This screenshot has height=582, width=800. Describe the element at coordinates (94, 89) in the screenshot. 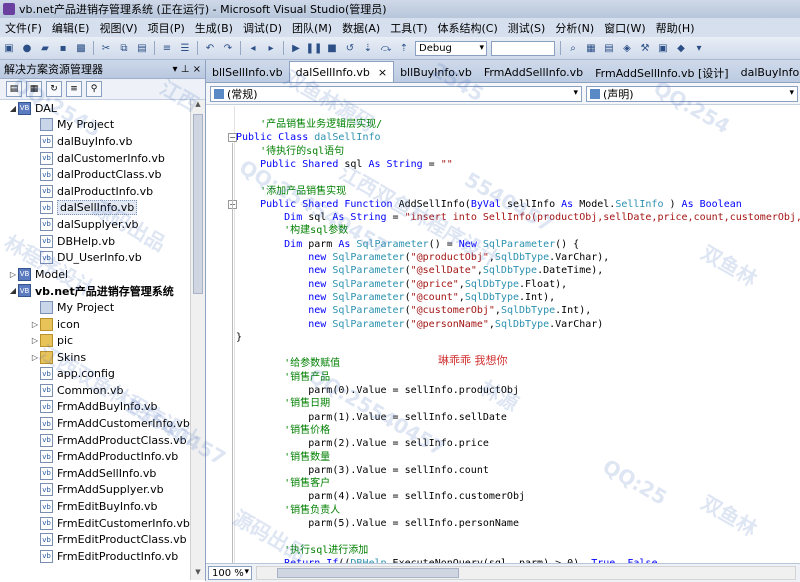

I see `view-class-diagram-icon: ⚲` at that location.